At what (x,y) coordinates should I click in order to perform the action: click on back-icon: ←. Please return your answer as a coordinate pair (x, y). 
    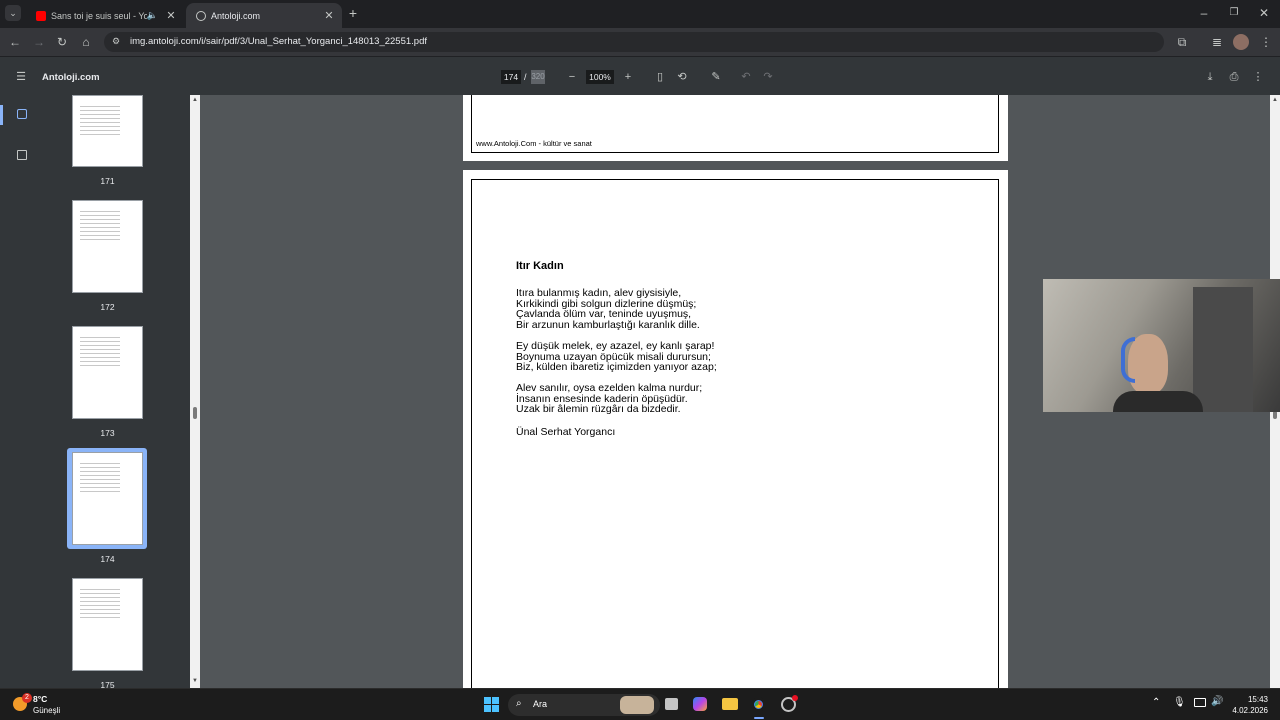
    Looking at the image, I should click on (15, 42).